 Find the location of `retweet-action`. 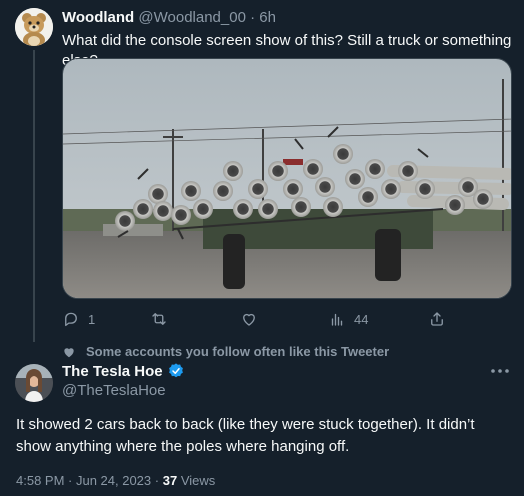

retweet-action is located at coordinates (163, 319).